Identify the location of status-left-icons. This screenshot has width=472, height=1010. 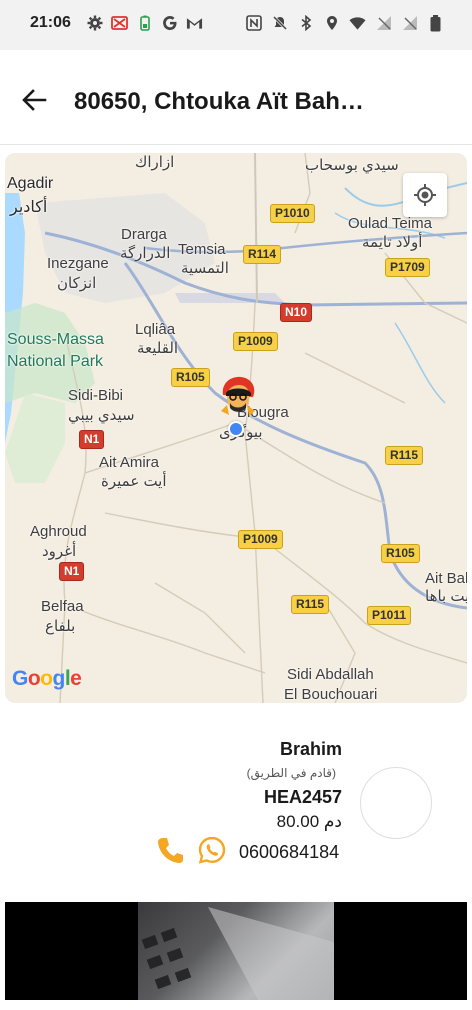
(144, 23).